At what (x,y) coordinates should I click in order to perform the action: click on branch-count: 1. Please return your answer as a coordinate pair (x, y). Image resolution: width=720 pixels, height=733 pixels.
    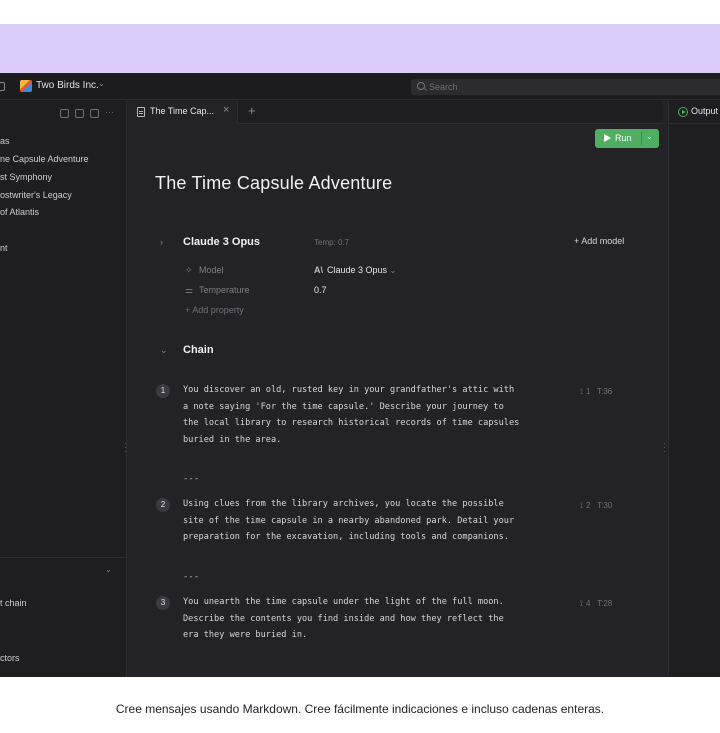
    Looking at the image, I should click on (588, 391).